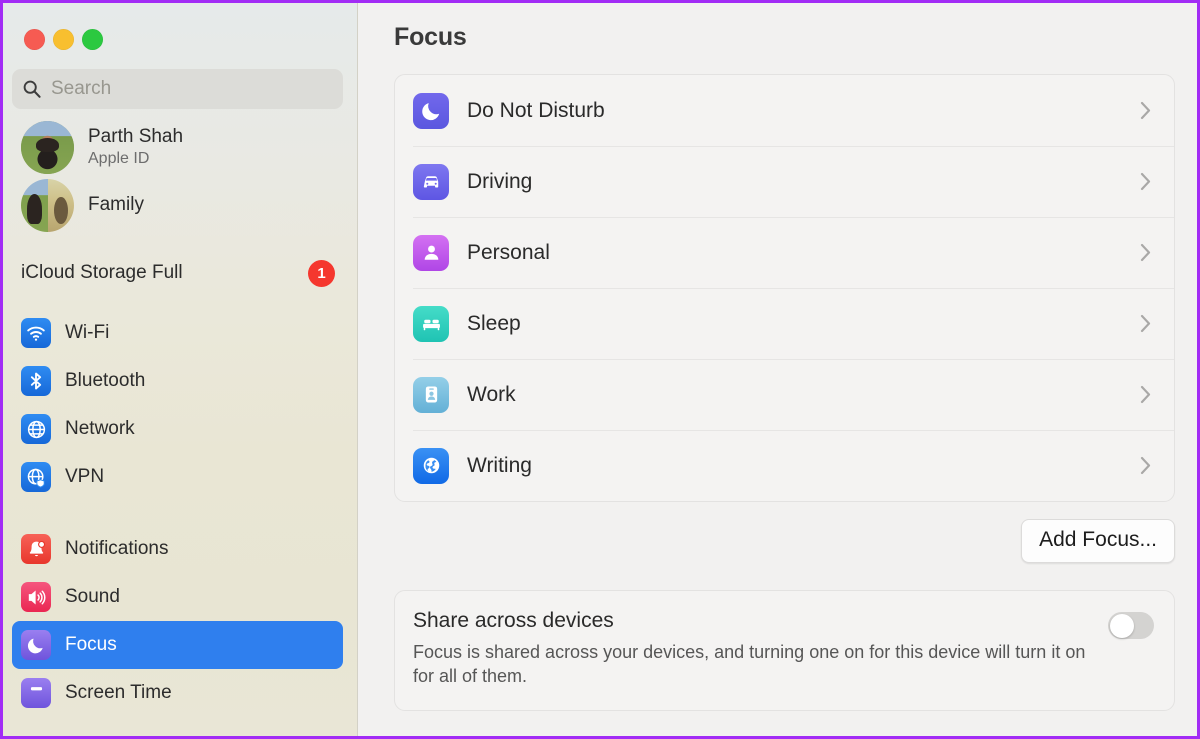  I want to click on focus-label: Driving, so click(500, 181).